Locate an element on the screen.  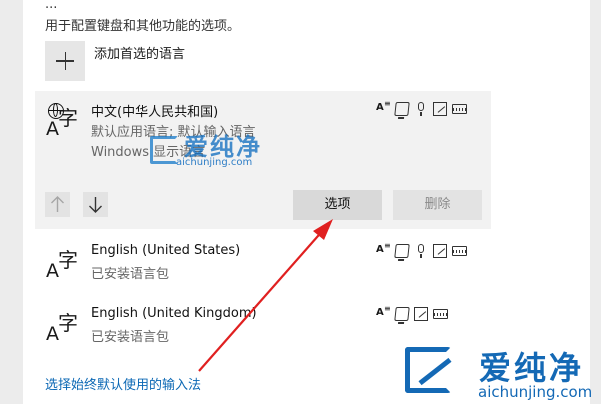
add-language-button: 添加首选的语言 is located at coordinates (115, 61).